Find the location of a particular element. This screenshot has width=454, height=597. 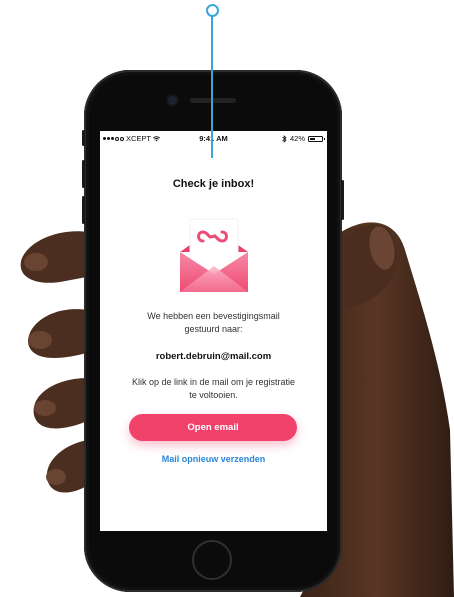

mute-switch is located at coordinates (83, 138).